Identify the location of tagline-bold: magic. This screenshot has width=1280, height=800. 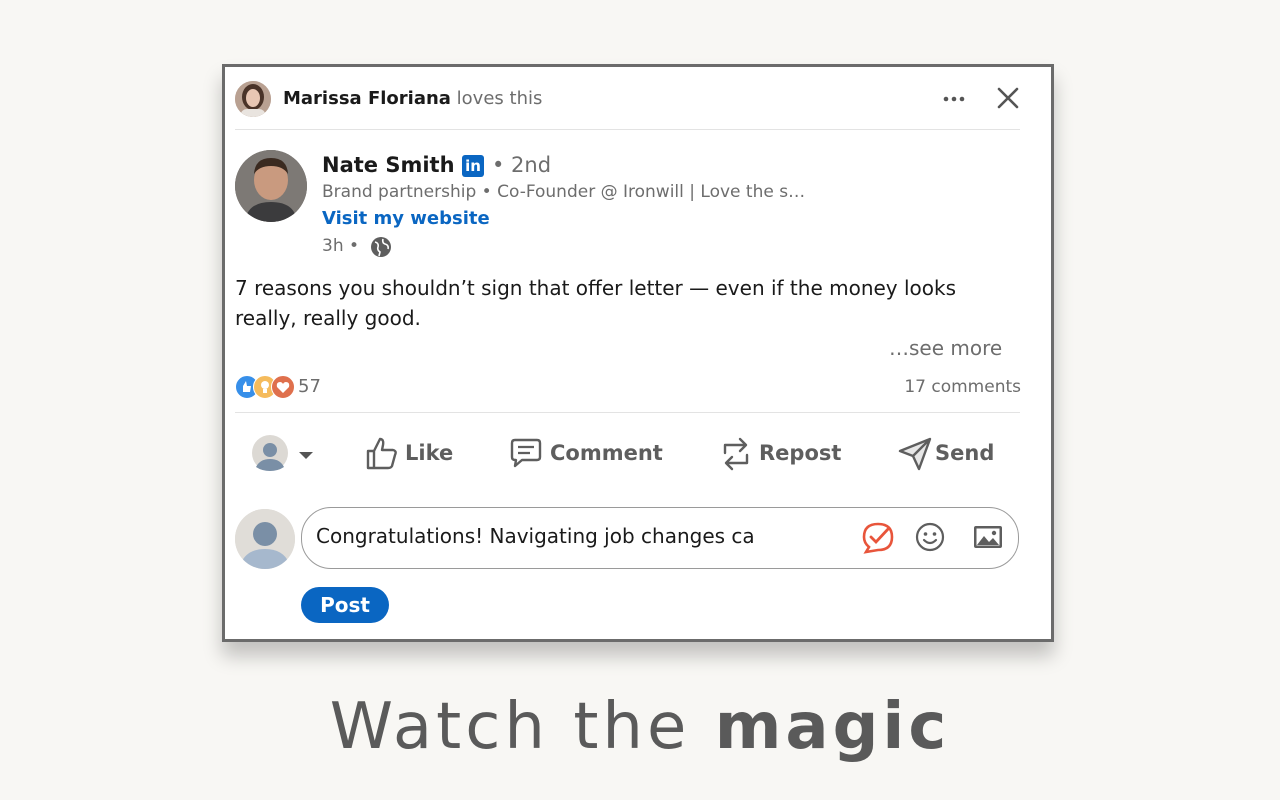
(832, 727).